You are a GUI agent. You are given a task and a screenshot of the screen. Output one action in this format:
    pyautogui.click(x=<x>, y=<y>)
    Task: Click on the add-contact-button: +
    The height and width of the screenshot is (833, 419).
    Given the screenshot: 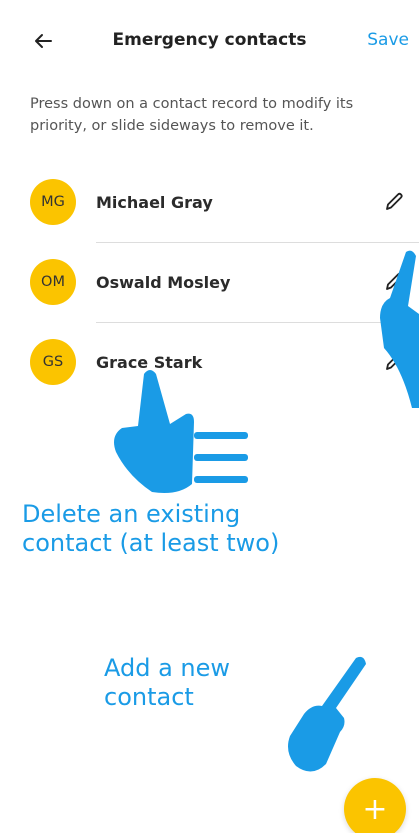 What is the action you would take?
    pyautogui.click(x=375, y=805)
    